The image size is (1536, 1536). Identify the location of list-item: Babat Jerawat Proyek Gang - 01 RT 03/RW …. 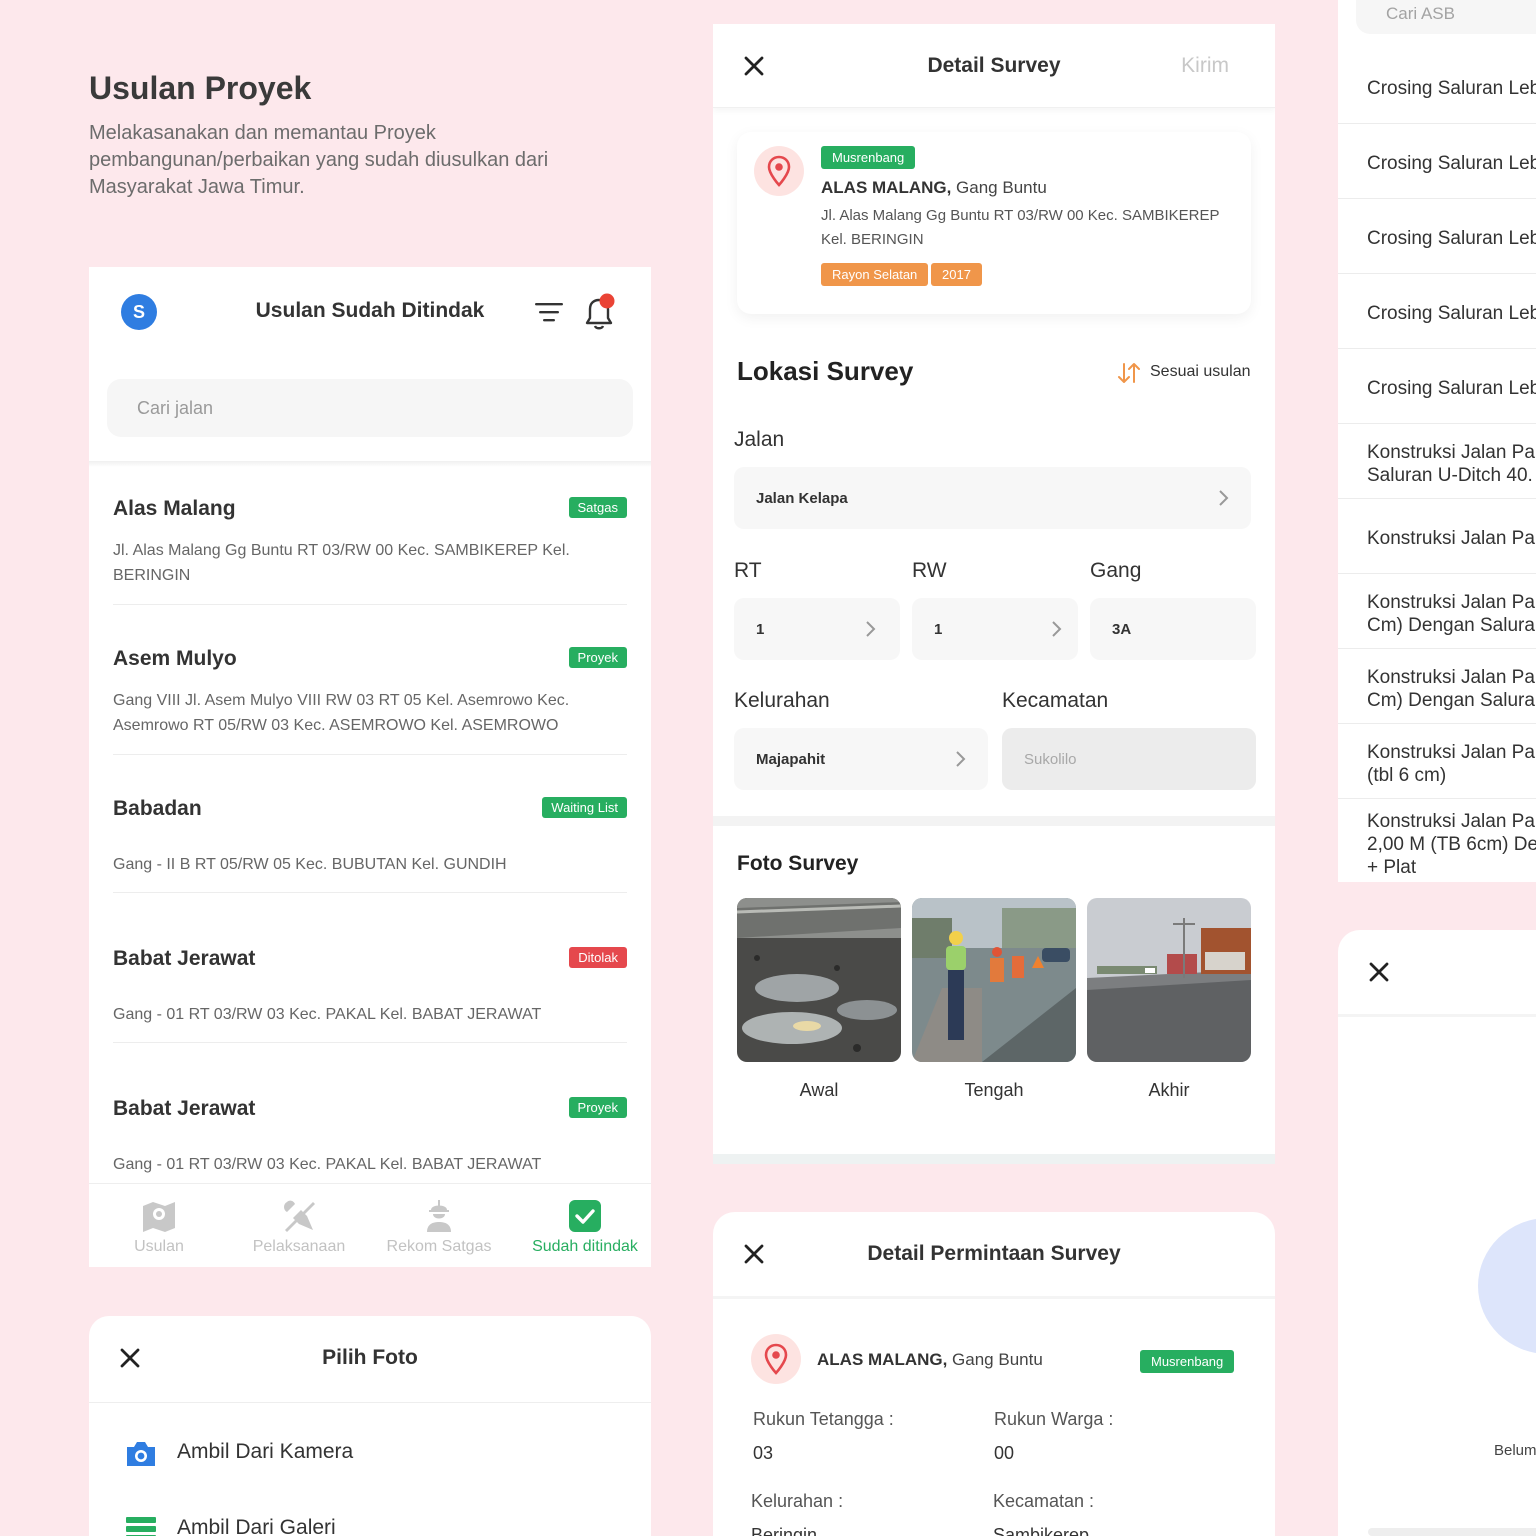
(370, 1145).